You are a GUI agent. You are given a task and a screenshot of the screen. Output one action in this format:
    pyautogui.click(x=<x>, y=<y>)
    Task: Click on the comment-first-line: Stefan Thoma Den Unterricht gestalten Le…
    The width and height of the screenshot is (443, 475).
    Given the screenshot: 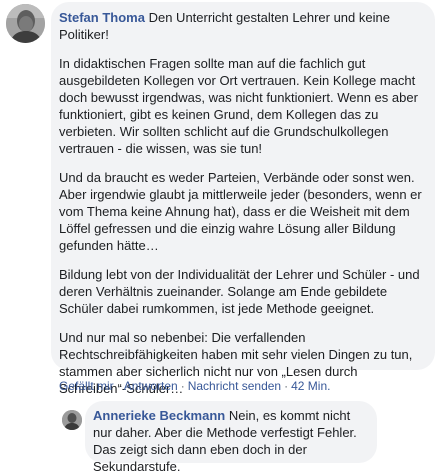 What is the action you would take?
    pyautogui.click(x=243, y=26)
    